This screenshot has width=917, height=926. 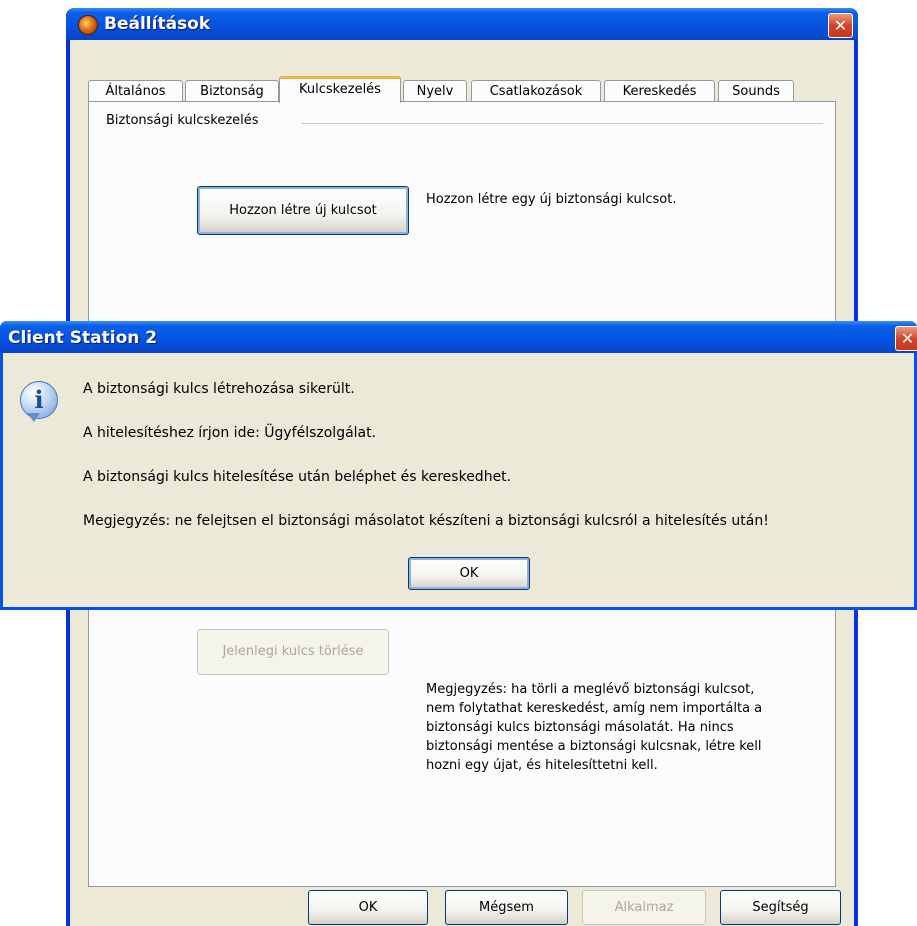 I want to click on message-title: Client Station 2, so click(x=83, y=338).